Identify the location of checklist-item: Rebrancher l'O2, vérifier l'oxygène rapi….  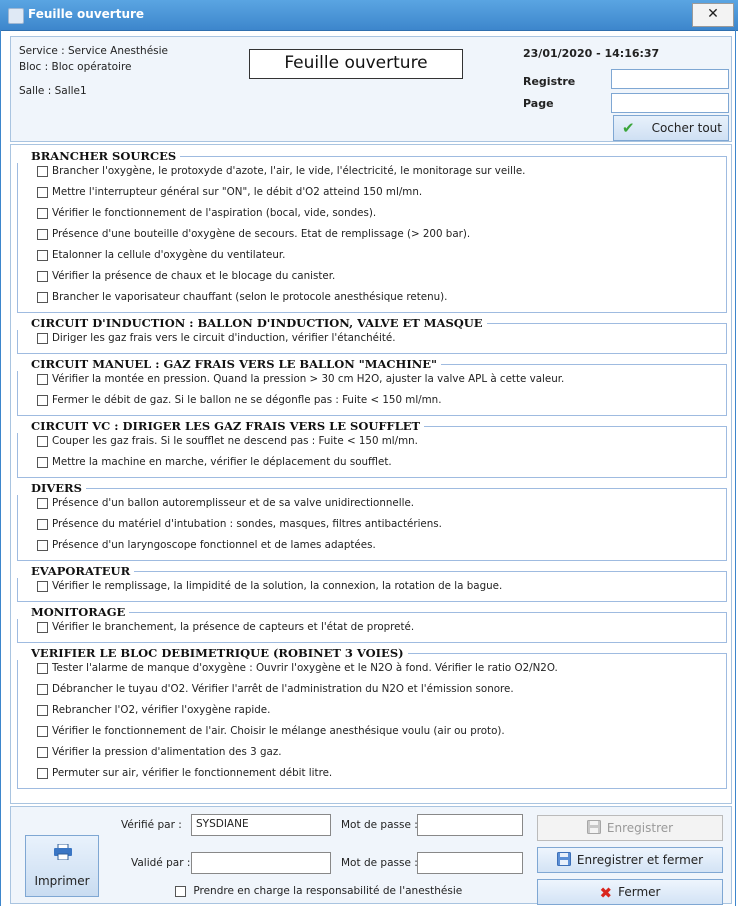
(153, 713).